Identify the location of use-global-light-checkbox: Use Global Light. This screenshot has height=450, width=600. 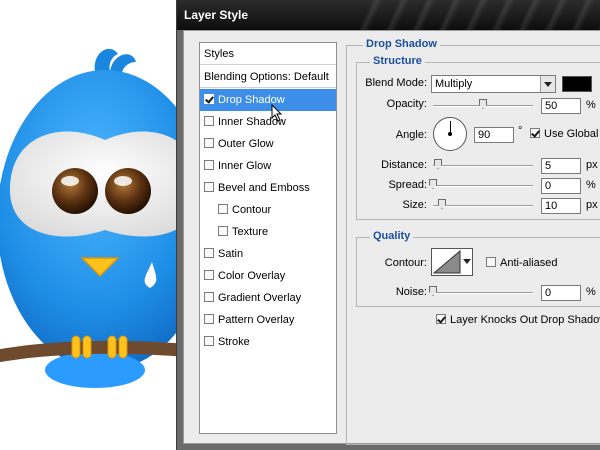
(565, 134).